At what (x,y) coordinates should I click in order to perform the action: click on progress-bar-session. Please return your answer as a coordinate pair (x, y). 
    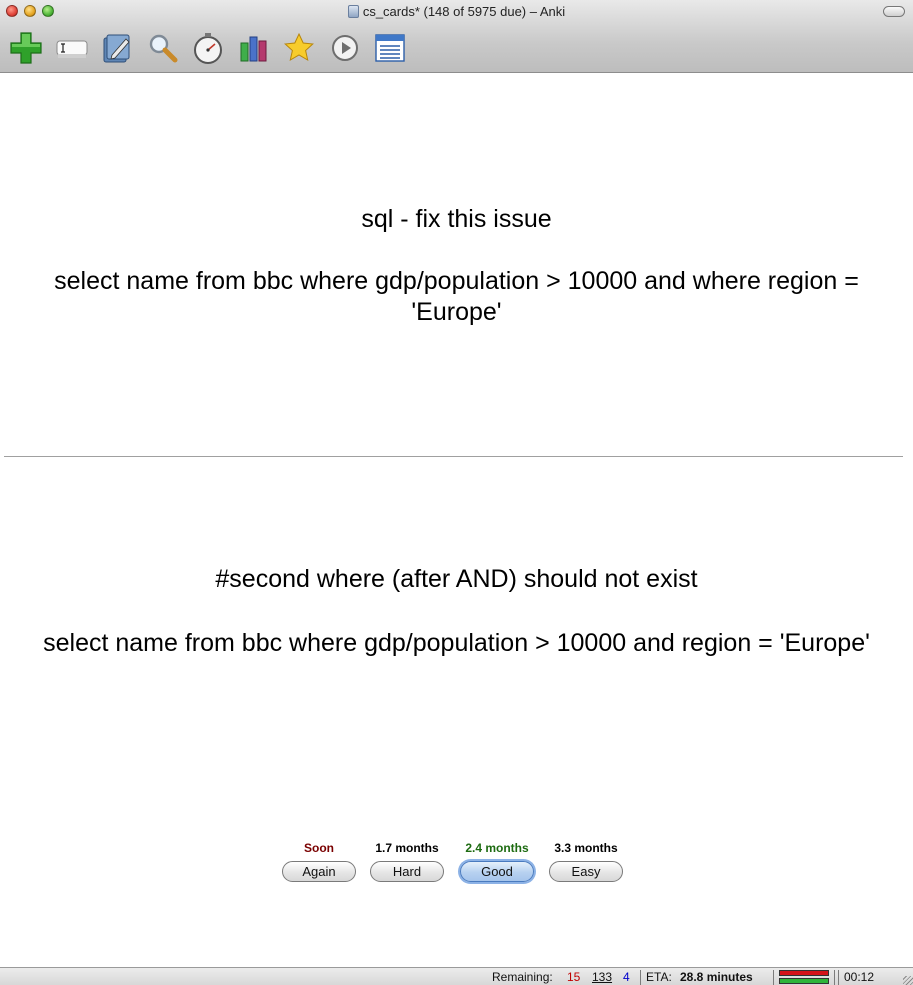
    Looking at the image, I should click on (804, 981).